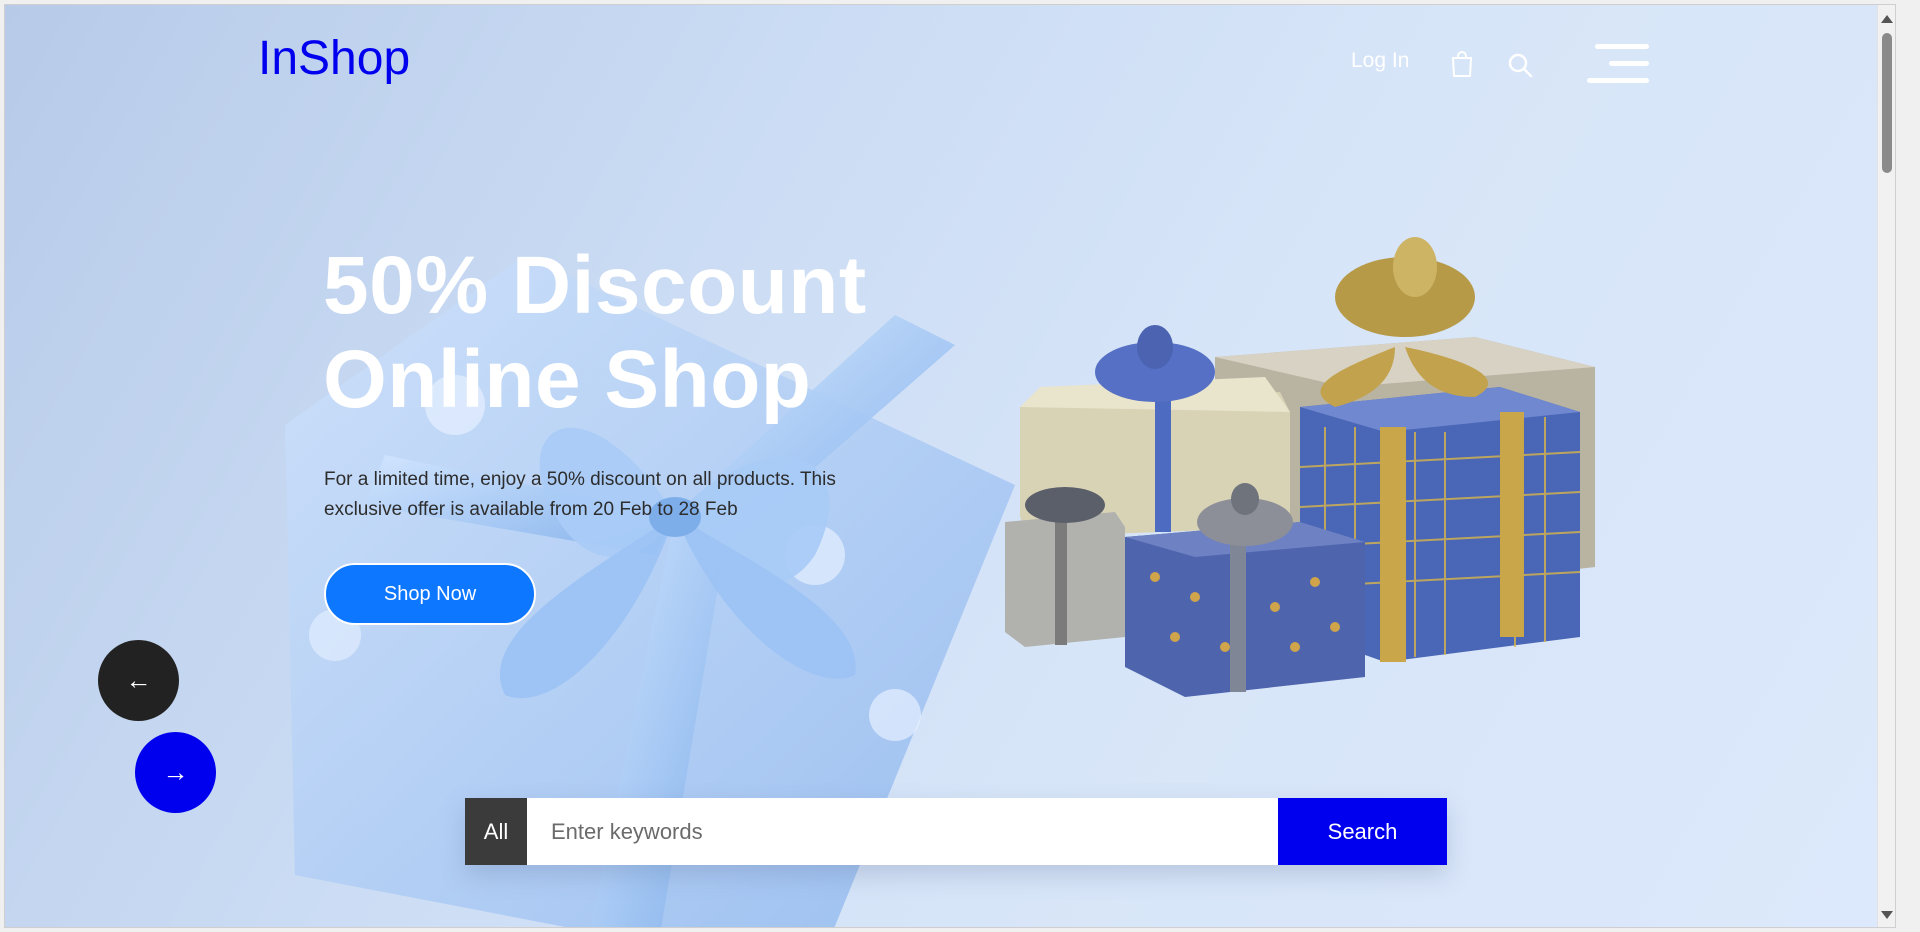 This screenshot has height=932, width=1920. What do you see at coordinates (567, 379) in the screenshot?
I see `hero-headline-line2: Online Shop` at bounding box center [567, 379].